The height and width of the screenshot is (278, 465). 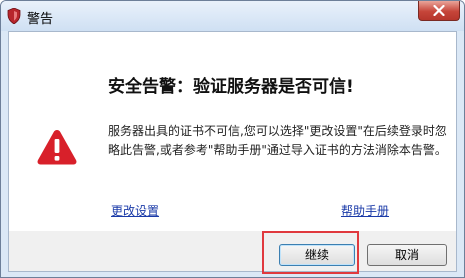 I want to click on change-settings-link: 更改设置, so click(x=135, y=210).